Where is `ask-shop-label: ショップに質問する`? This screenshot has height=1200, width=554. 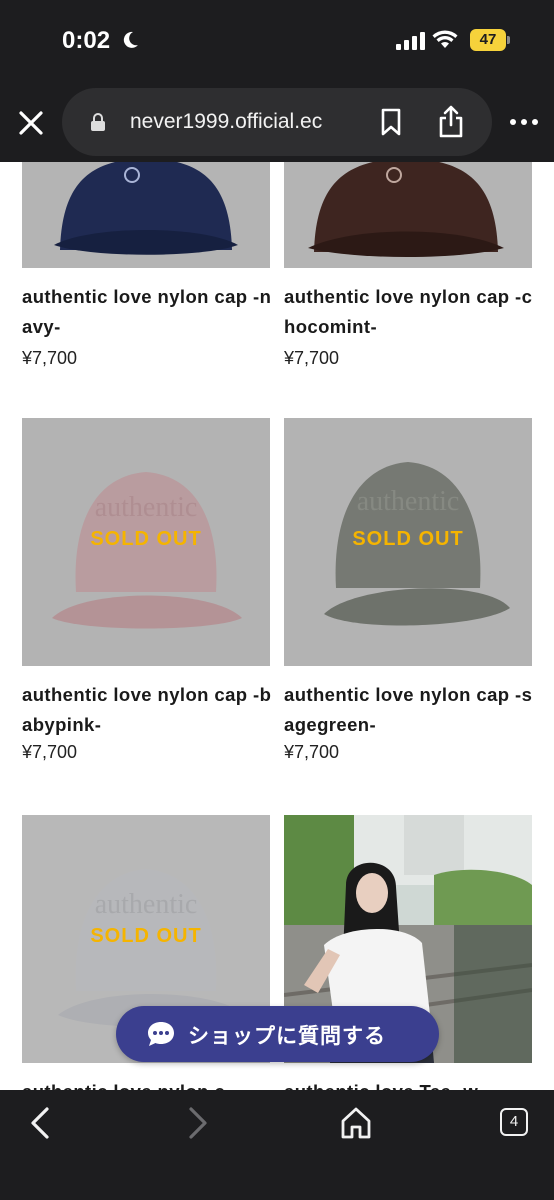
ask-shop-label: ショップに質問する is located at coordinates (287, 1036).